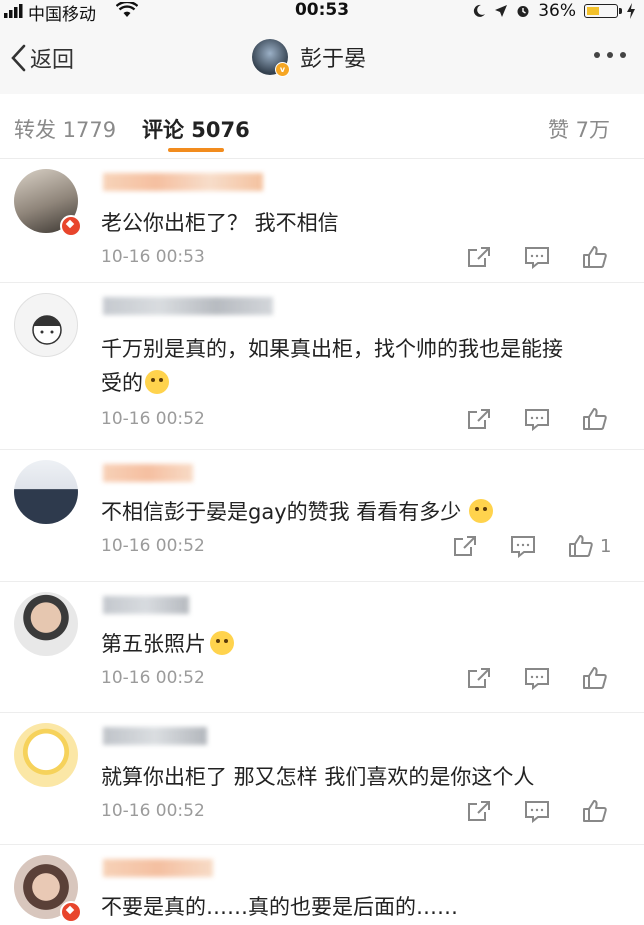 The height and width of the screenshot is (925, 644). I want to click on navigation-bar: 返回 v 彭于晏, so click(322, 58).